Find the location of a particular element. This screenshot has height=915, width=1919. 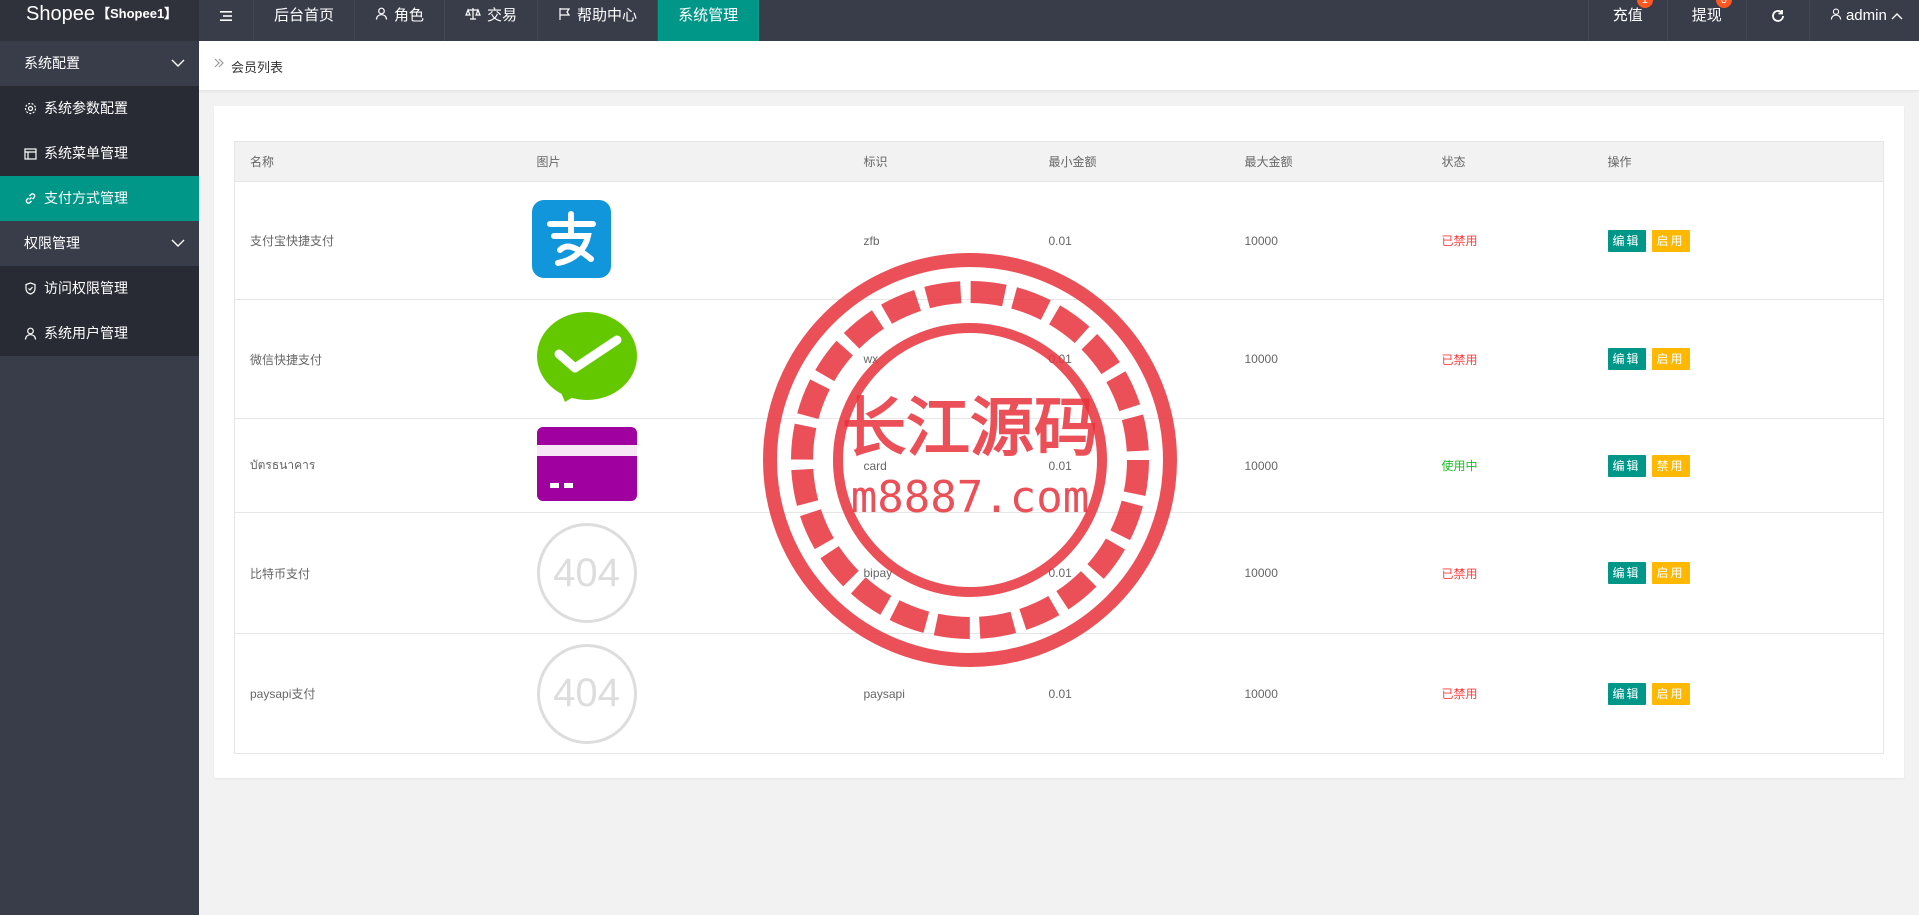

table-row: 支付宝快捷支付 zfb 0.01 10000 已禁用 编辑 启用 is located at coordinates (1059, 240).